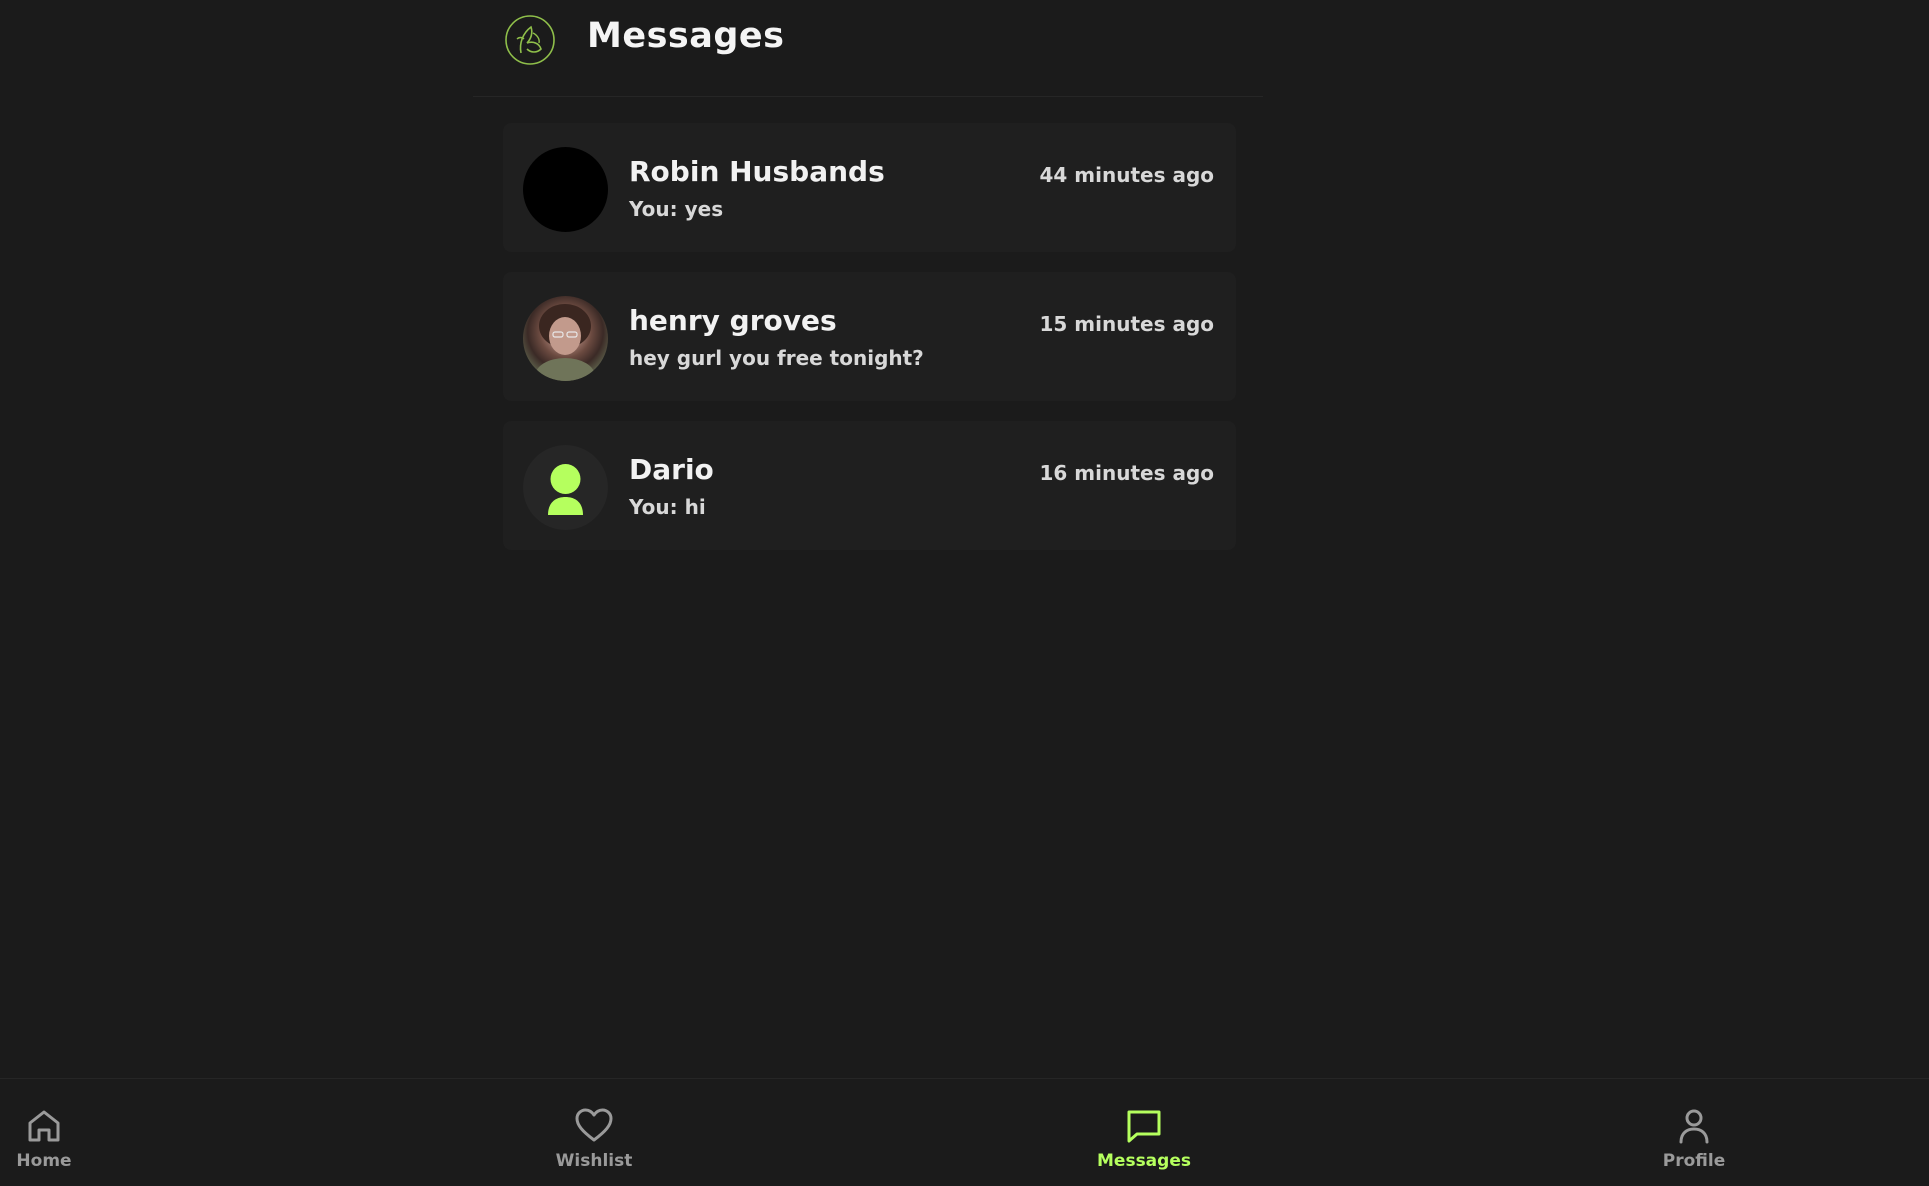  I want to click on default-person-avatar-icon, so click(565, 487).